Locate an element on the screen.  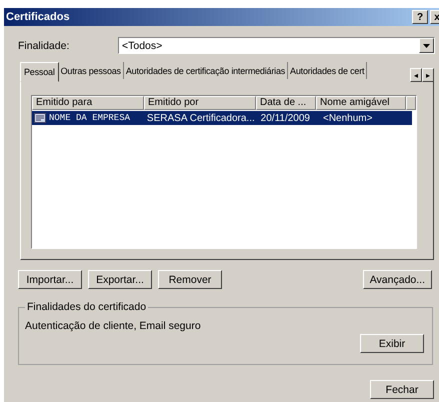
window-title: Certificados is located at coordinates (38, 17).